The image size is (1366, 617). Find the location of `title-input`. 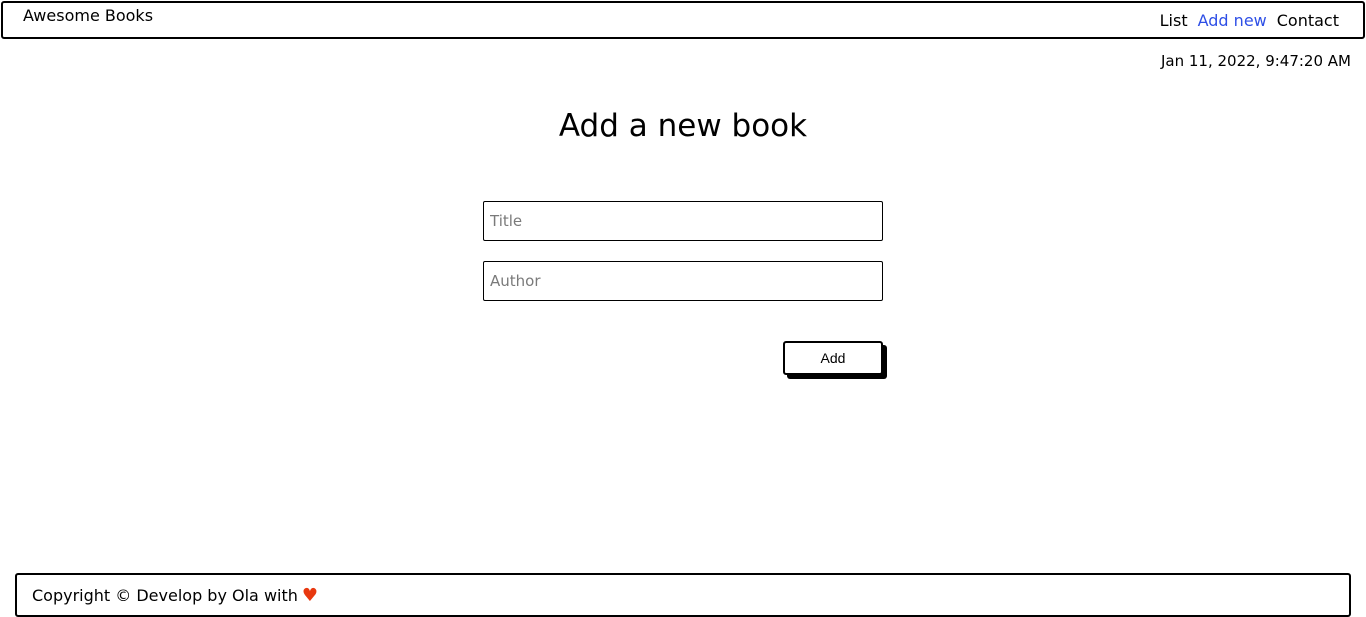

title-input is located at coordinates (683, 221).